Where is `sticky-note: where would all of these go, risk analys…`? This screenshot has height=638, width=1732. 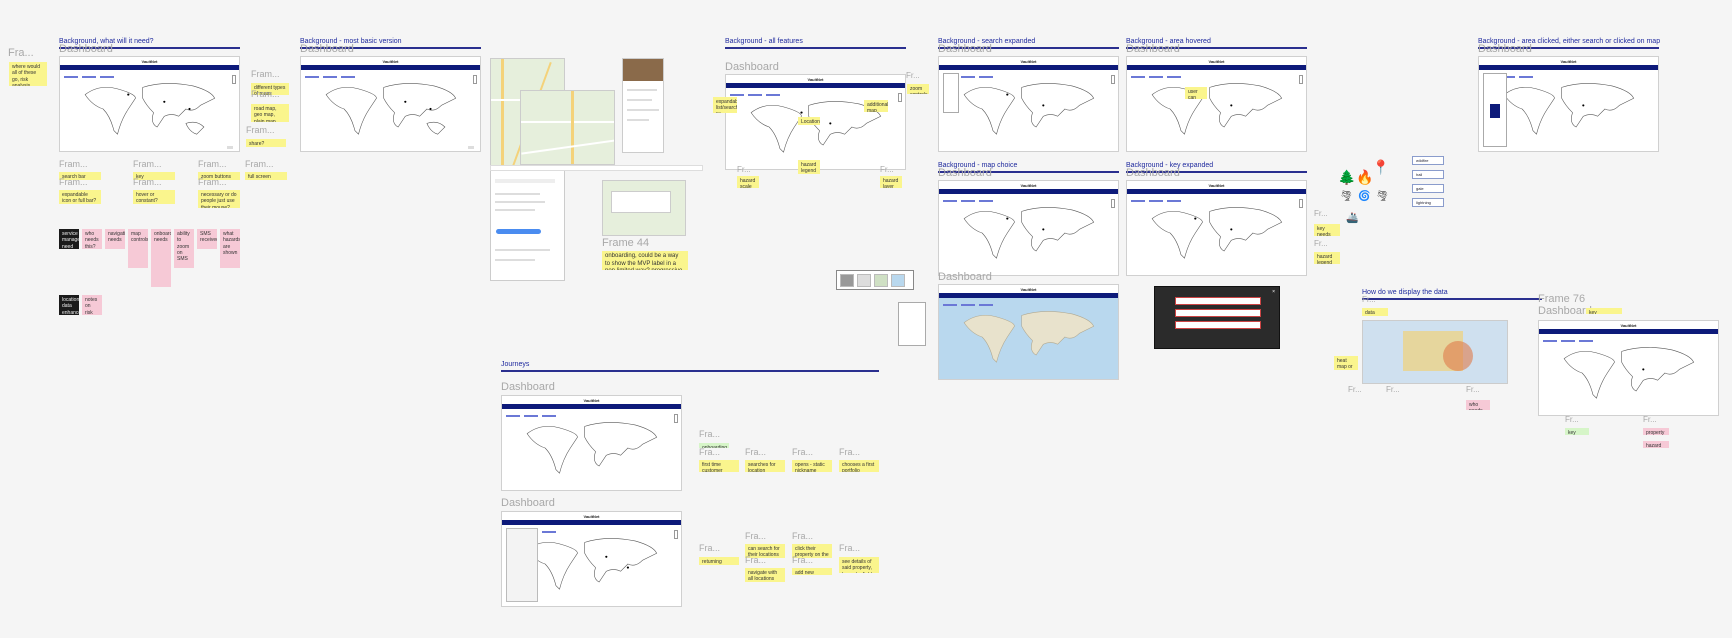 sticky-note: where would all of these go, risk analys… is located at coordinates (28, 74).